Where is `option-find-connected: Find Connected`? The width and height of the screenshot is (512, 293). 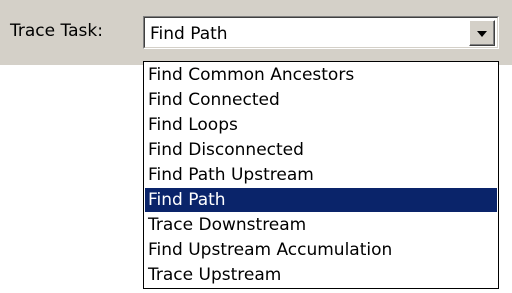
option-find-connected: Find Connected is located at coordinates (321, 100).